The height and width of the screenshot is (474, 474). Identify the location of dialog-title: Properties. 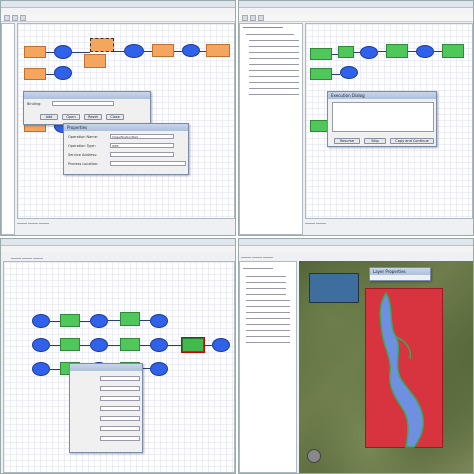
(126, 127).